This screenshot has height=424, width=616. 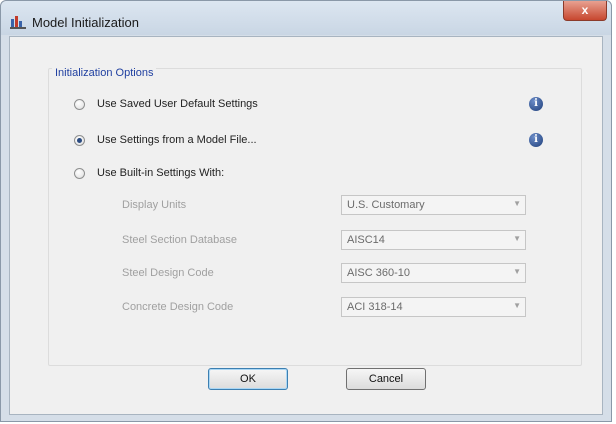 What do you see at coordinates (104, 73) in the screenshot?
I see `group-label: Initialization Options` at bounding box center [104, 73].